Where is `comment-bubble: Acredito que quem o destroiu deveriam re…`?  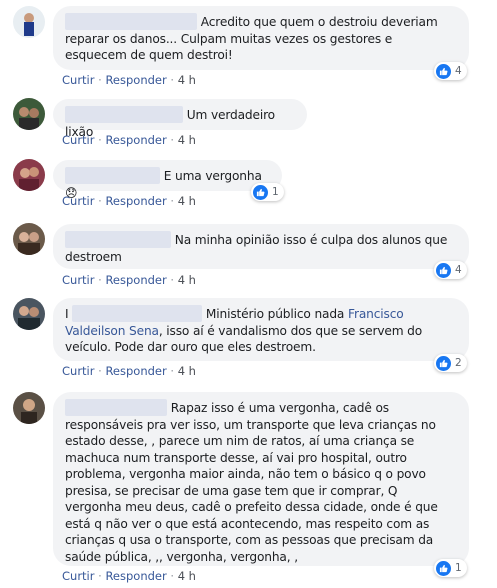
comment-bubble: Acredito que quem o destroiu deveriam re… is located at coordinates (261, 38).